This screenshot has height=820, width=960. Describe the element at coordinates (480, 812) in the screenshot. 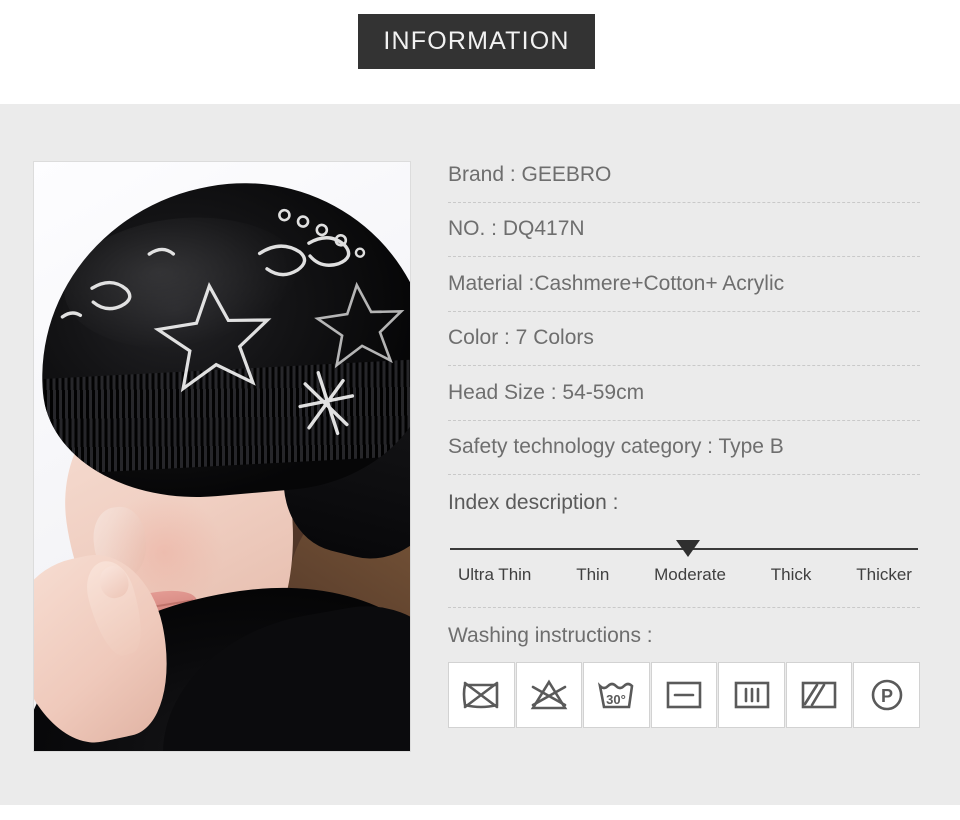

I see `footer-band` at that location.